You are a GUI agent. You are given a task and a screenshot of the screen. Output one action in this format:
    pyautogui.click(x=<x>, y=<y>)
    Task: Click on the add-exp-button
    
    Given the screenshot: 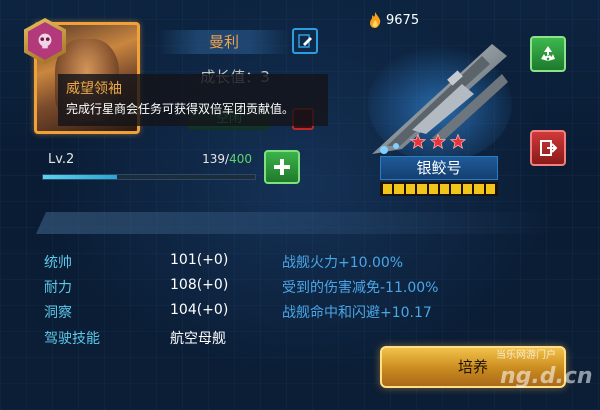 What is the action you would take?
    pyautogui.click(x=282, y=167)
    